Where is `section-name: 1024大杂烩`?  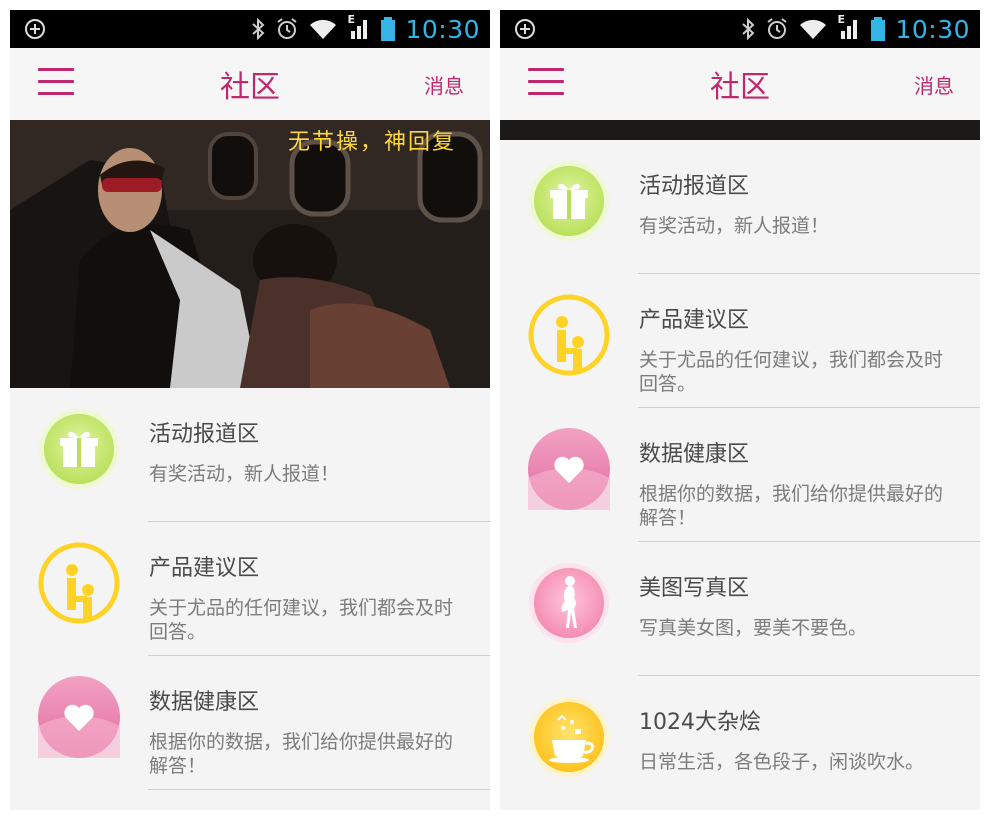
section-name: 1024大杂烩 is located at coordinates (700, 722).